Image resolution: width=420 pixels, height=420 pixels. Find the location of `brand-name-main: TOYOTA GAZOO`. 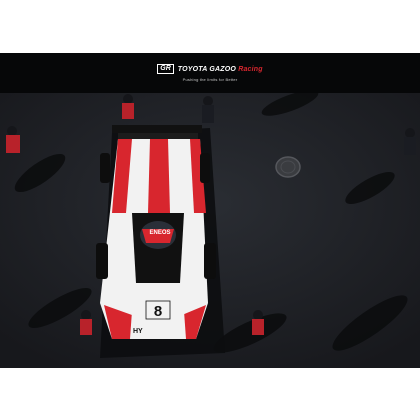

brand-name-main: TOYOTA GAZOO is located at coordinates (208, 69).